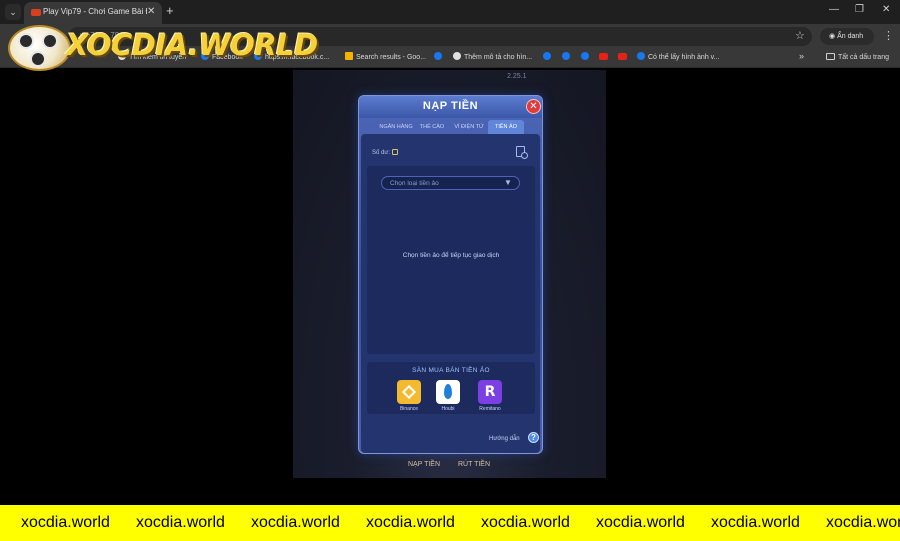 Image resolution: width=900 pixels, height=541 pixels. I want to click on watermark-text: XOCDIA.WORLD, so click(192, 45).